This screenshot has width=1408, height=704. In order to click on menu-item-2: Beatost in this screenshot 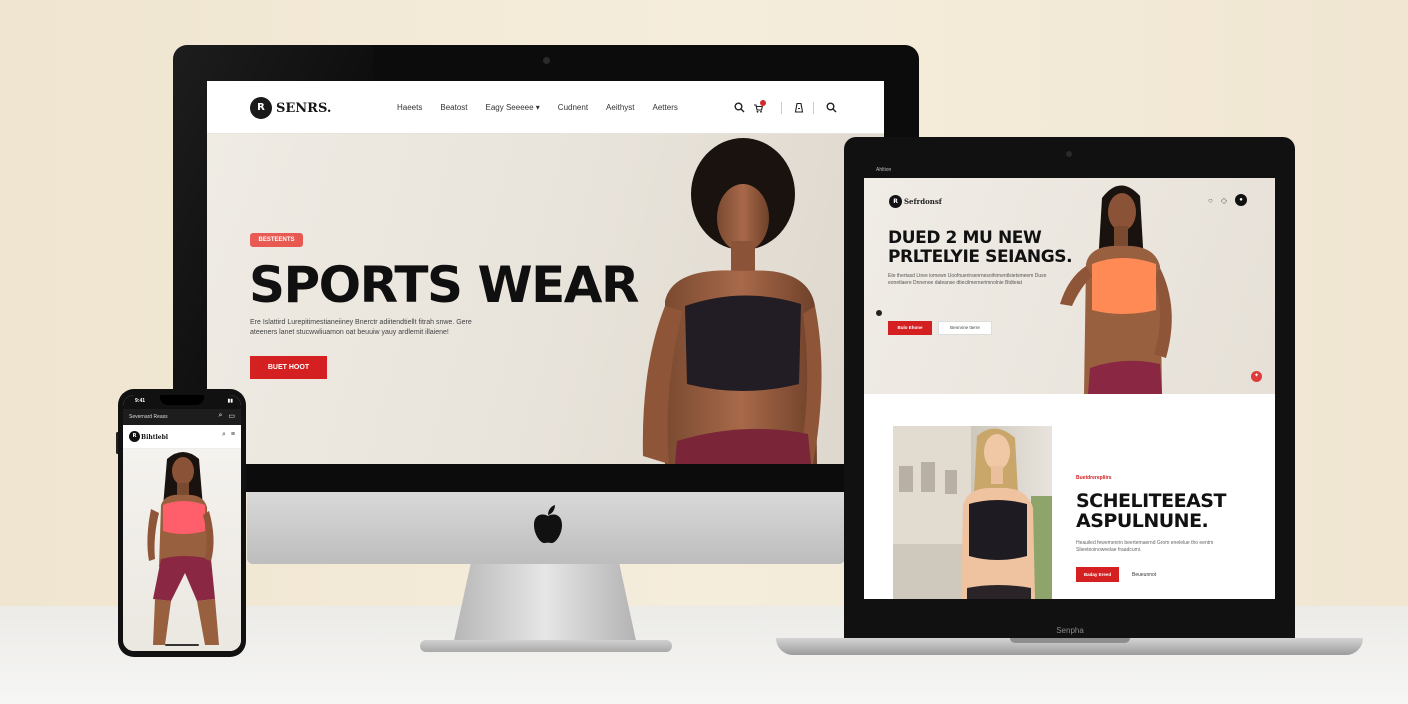, I will do `click(453, 107)`.